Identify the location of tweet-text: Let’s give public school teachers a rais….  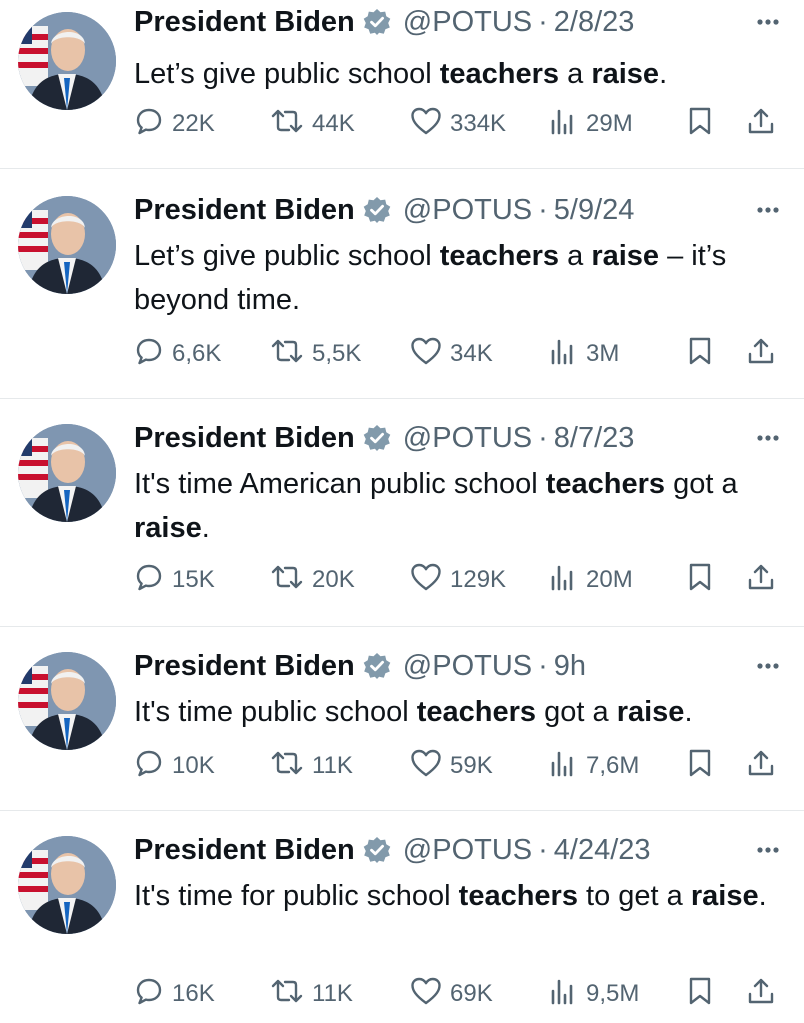
(454, 278).